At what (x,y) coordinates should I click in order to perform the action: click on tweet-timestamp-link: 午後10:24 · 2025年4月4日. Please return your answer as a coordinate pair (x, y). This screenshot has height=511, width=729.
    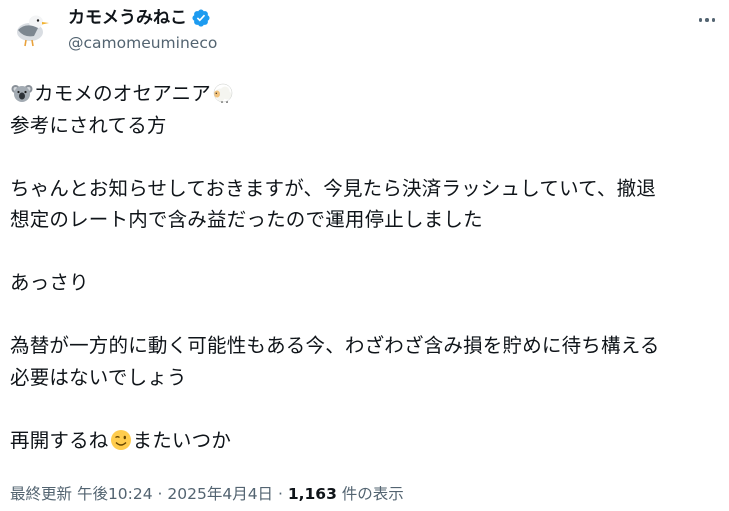
    Looking at the image, I should click on (175, 494).